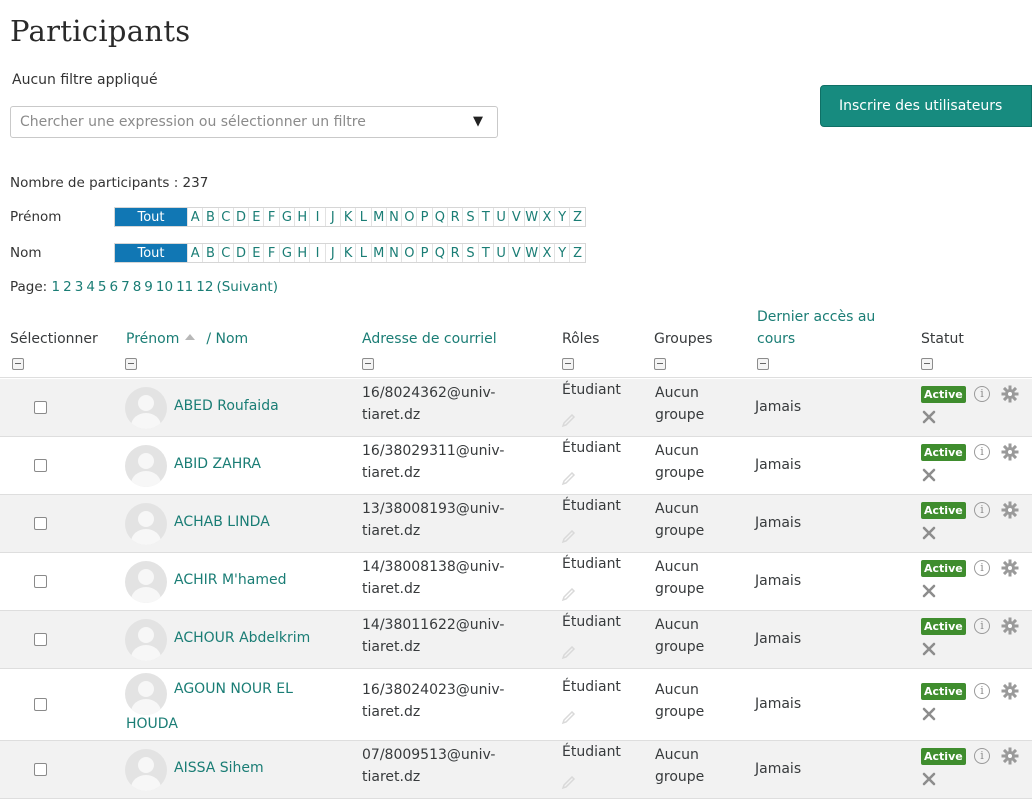 This screenshot has width=1032, height=799. What do you see at coordinates (194, 217) in the screenshot?
I see `firstname-initial-a: A` at bounding box center [194, 217].